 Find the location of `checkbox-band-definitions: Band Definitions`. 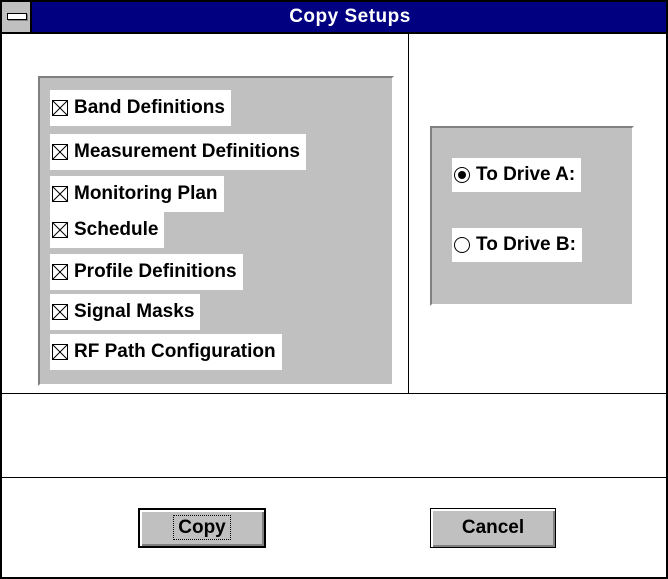

checkbox-band-definitions: Band Definitions is located at coordinates (140, 108).